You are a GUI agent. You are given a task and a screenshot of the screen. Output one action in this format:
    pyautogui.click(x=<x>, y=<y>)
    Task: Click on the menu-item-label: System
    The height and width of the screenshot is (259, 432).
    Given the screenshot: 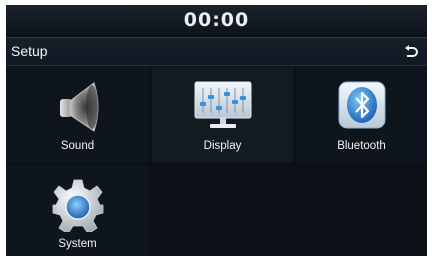 What is the action you would take?
    pyautogui.click(x=77, y=244)
    